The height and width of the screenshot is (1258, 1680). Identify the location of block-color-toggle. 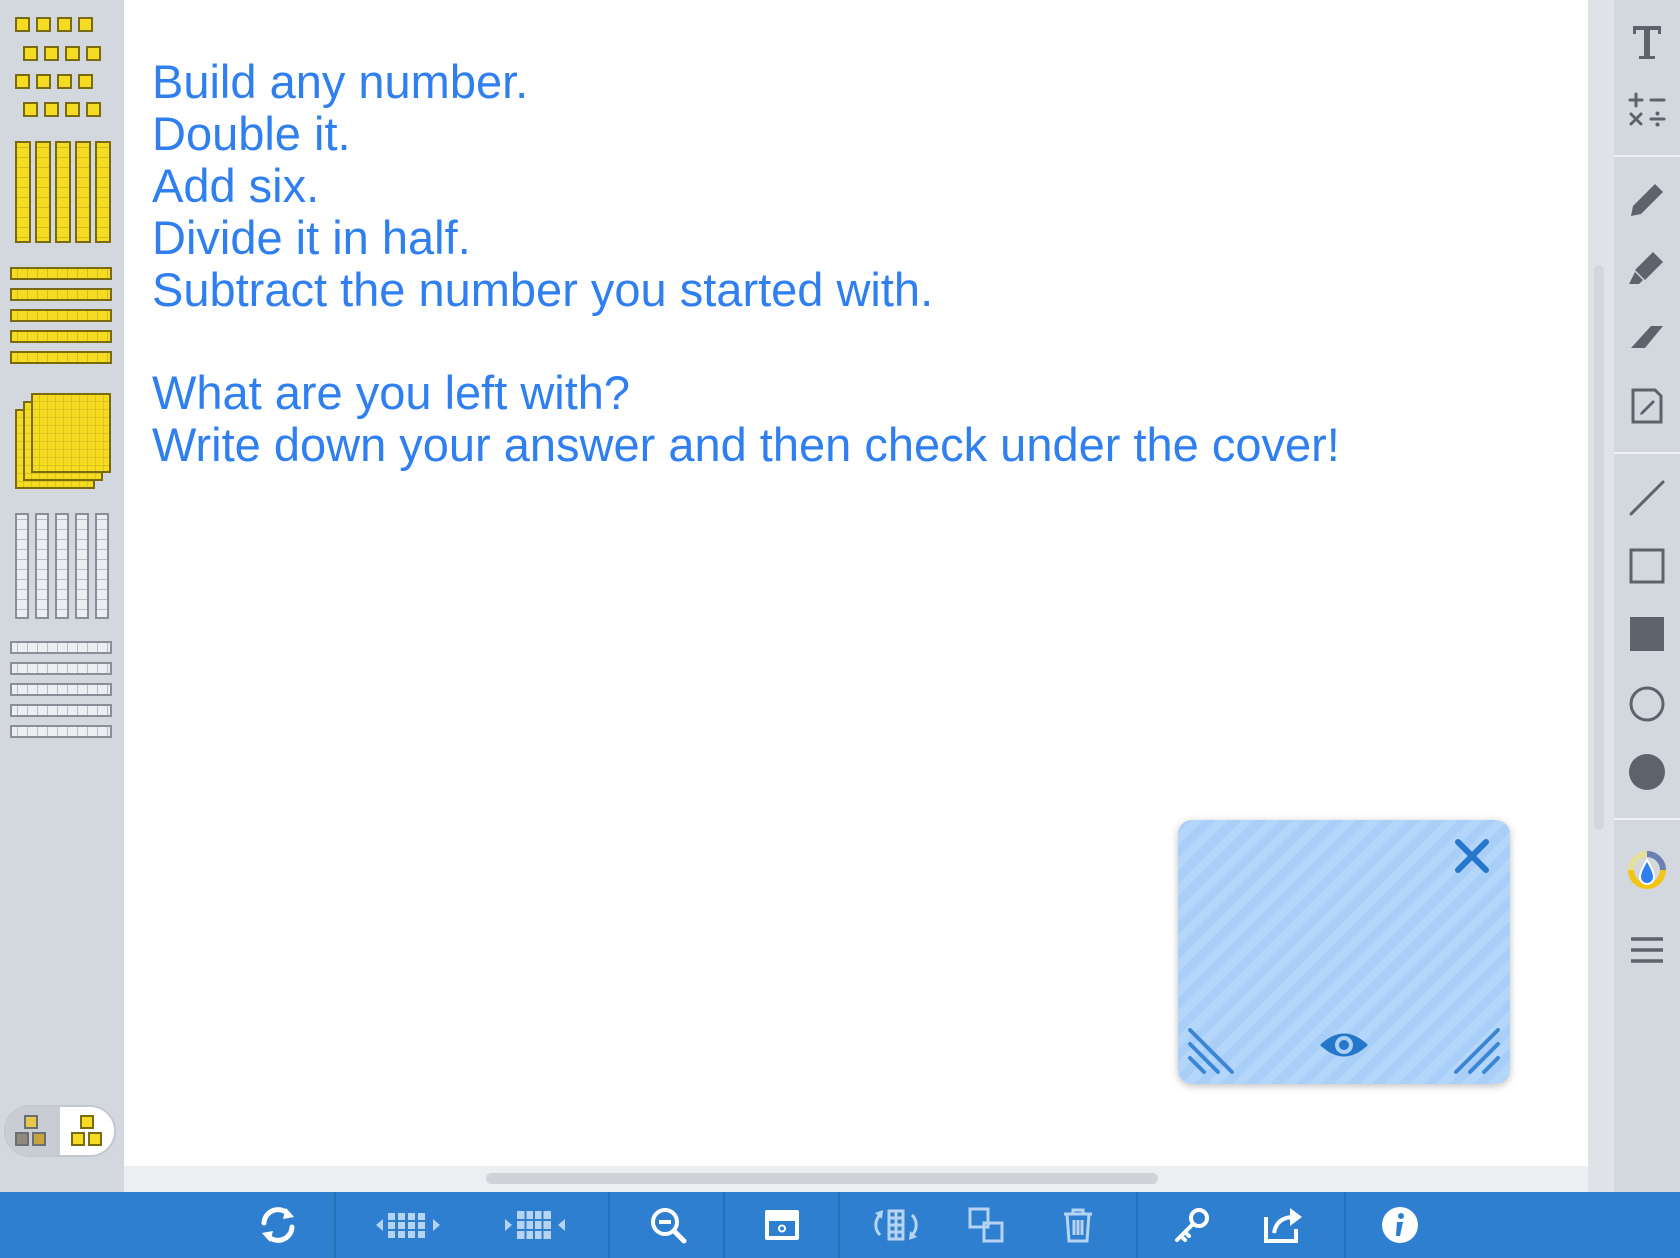
(60, 1131).